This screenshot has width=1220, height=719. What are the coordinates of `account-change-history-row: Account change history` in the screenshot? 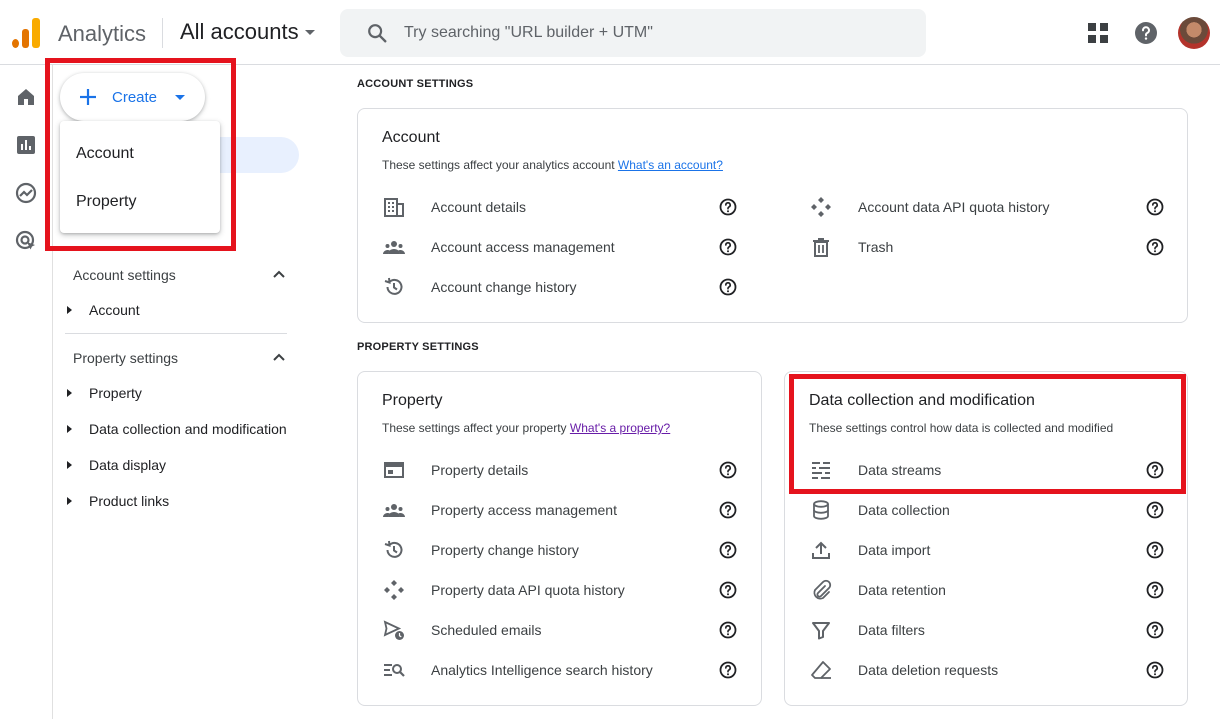 It's located at (560, 287).